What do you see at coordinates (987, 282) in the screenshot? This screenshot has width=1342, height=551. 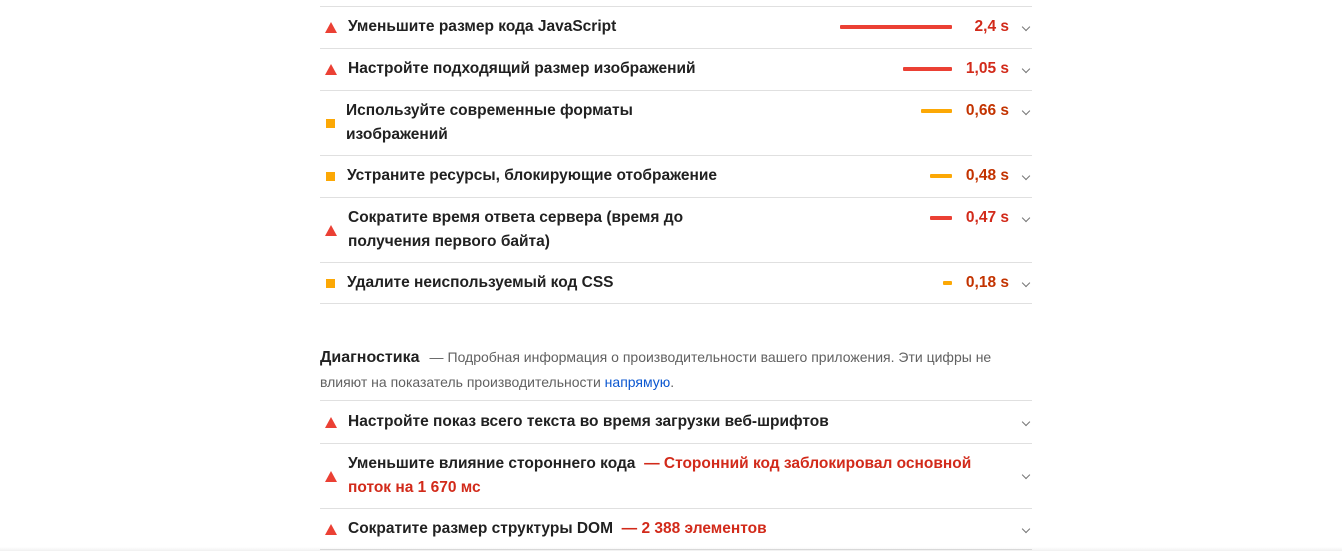 I see `savings-value: 0,18 s` at bounding box center [987, 282].